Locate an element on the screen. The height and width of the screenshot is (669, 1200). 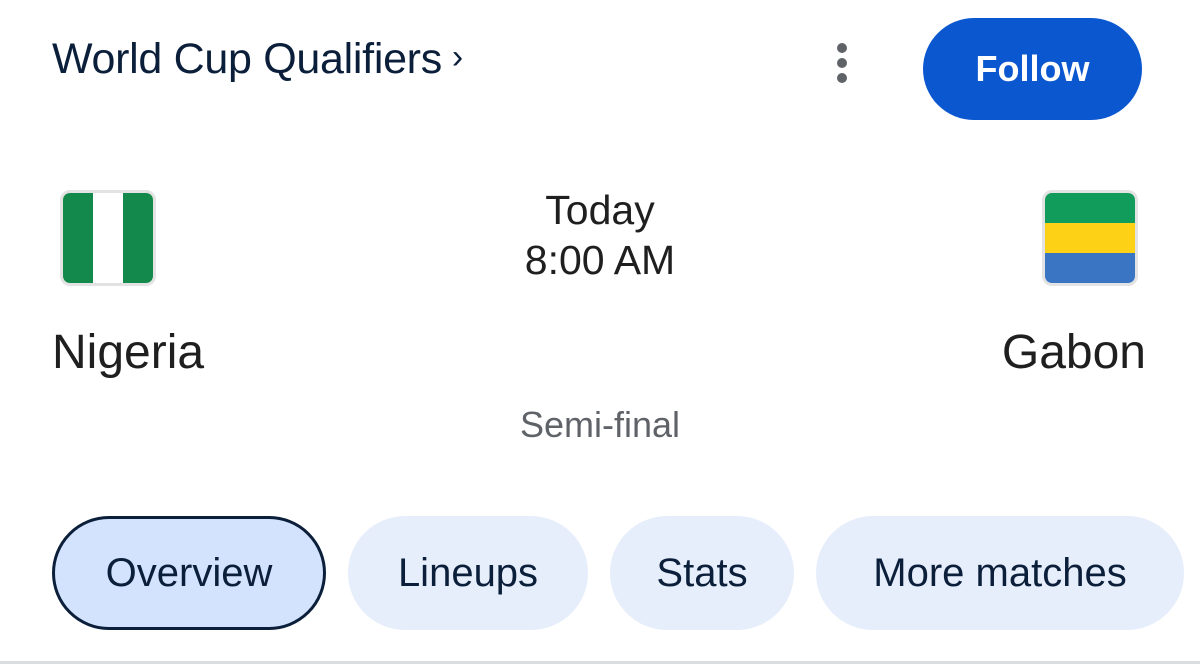
gabon-flag-icon is located at coordinates (1090, 238).